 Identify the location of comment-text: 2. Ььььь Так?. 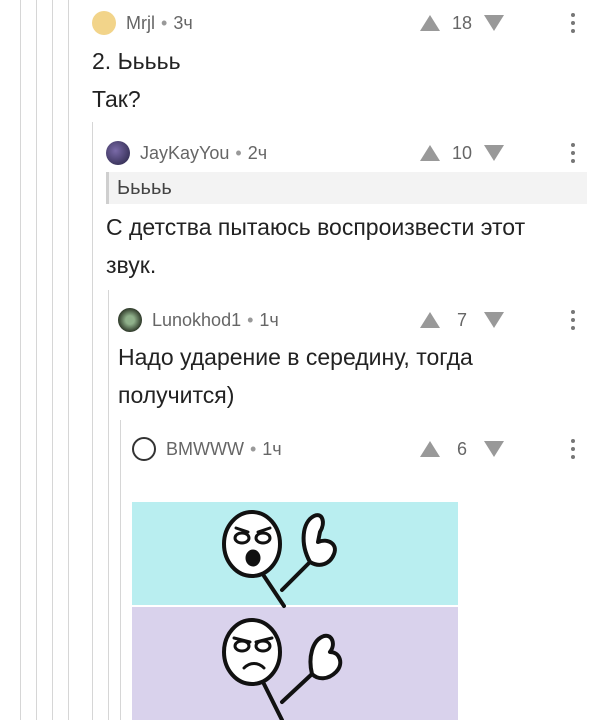
(136, 80).